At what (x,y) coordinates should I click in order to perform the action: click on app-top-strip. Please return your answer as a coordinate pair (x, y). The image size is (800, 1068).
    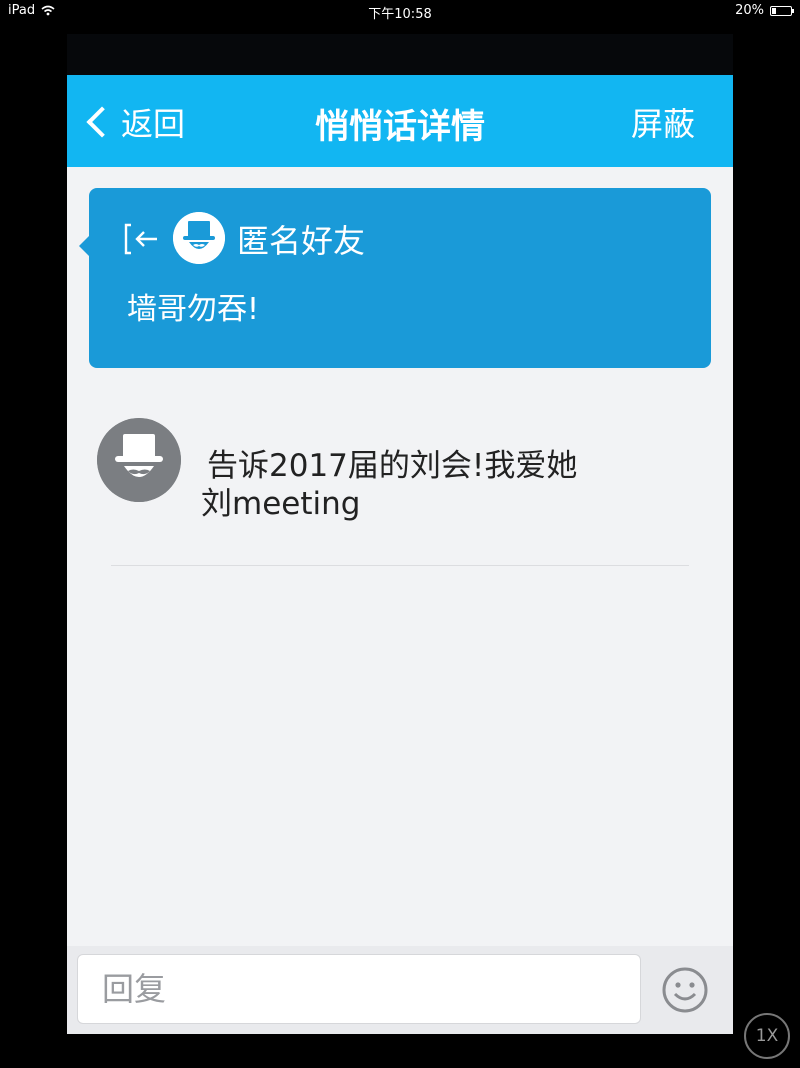
    Looking at the image, I should click on (400, 54).